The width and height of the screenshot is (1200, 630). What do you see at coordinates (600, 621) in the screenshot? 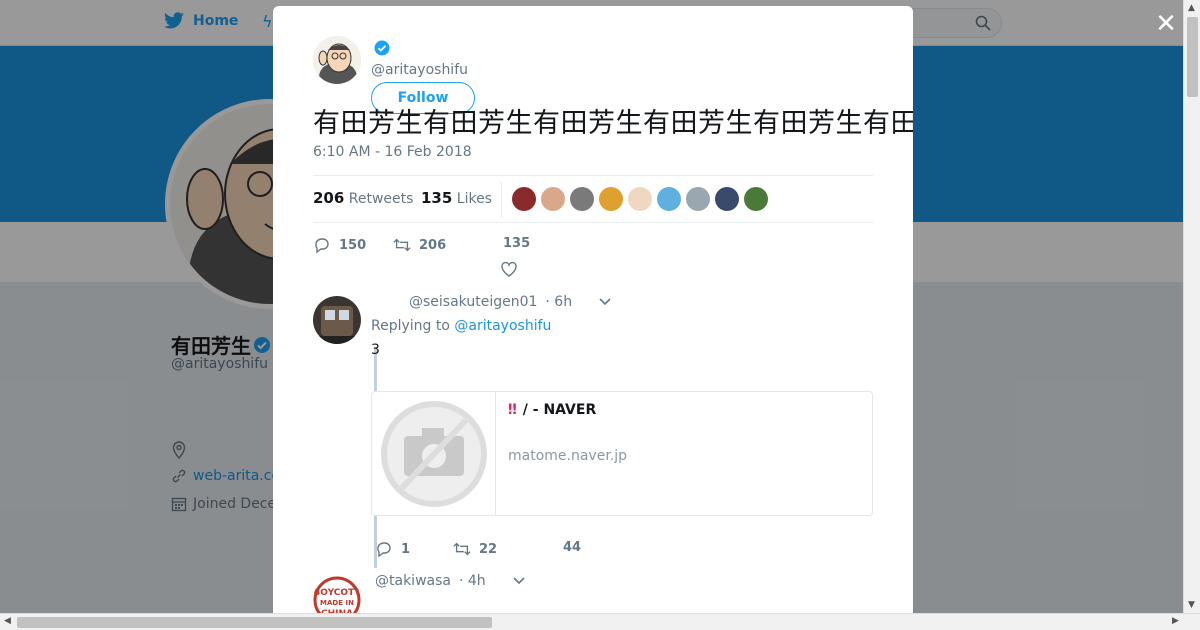
I see `horizontal-scrollbar: ◀ ▶` at bounding box center [600, 621].